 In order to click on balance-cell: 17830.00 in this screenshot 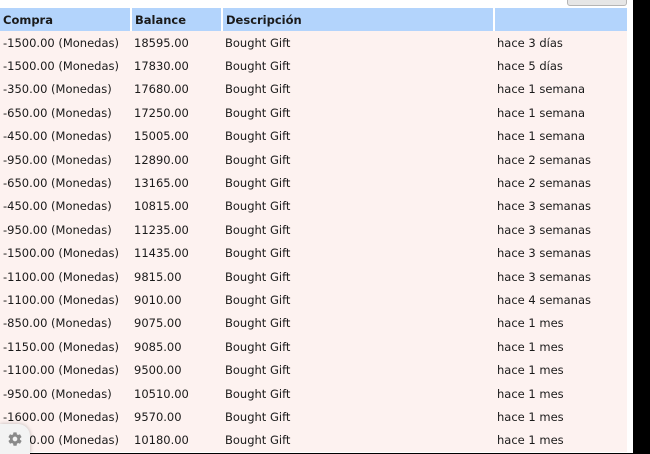, I will do `click(176, 66)`.